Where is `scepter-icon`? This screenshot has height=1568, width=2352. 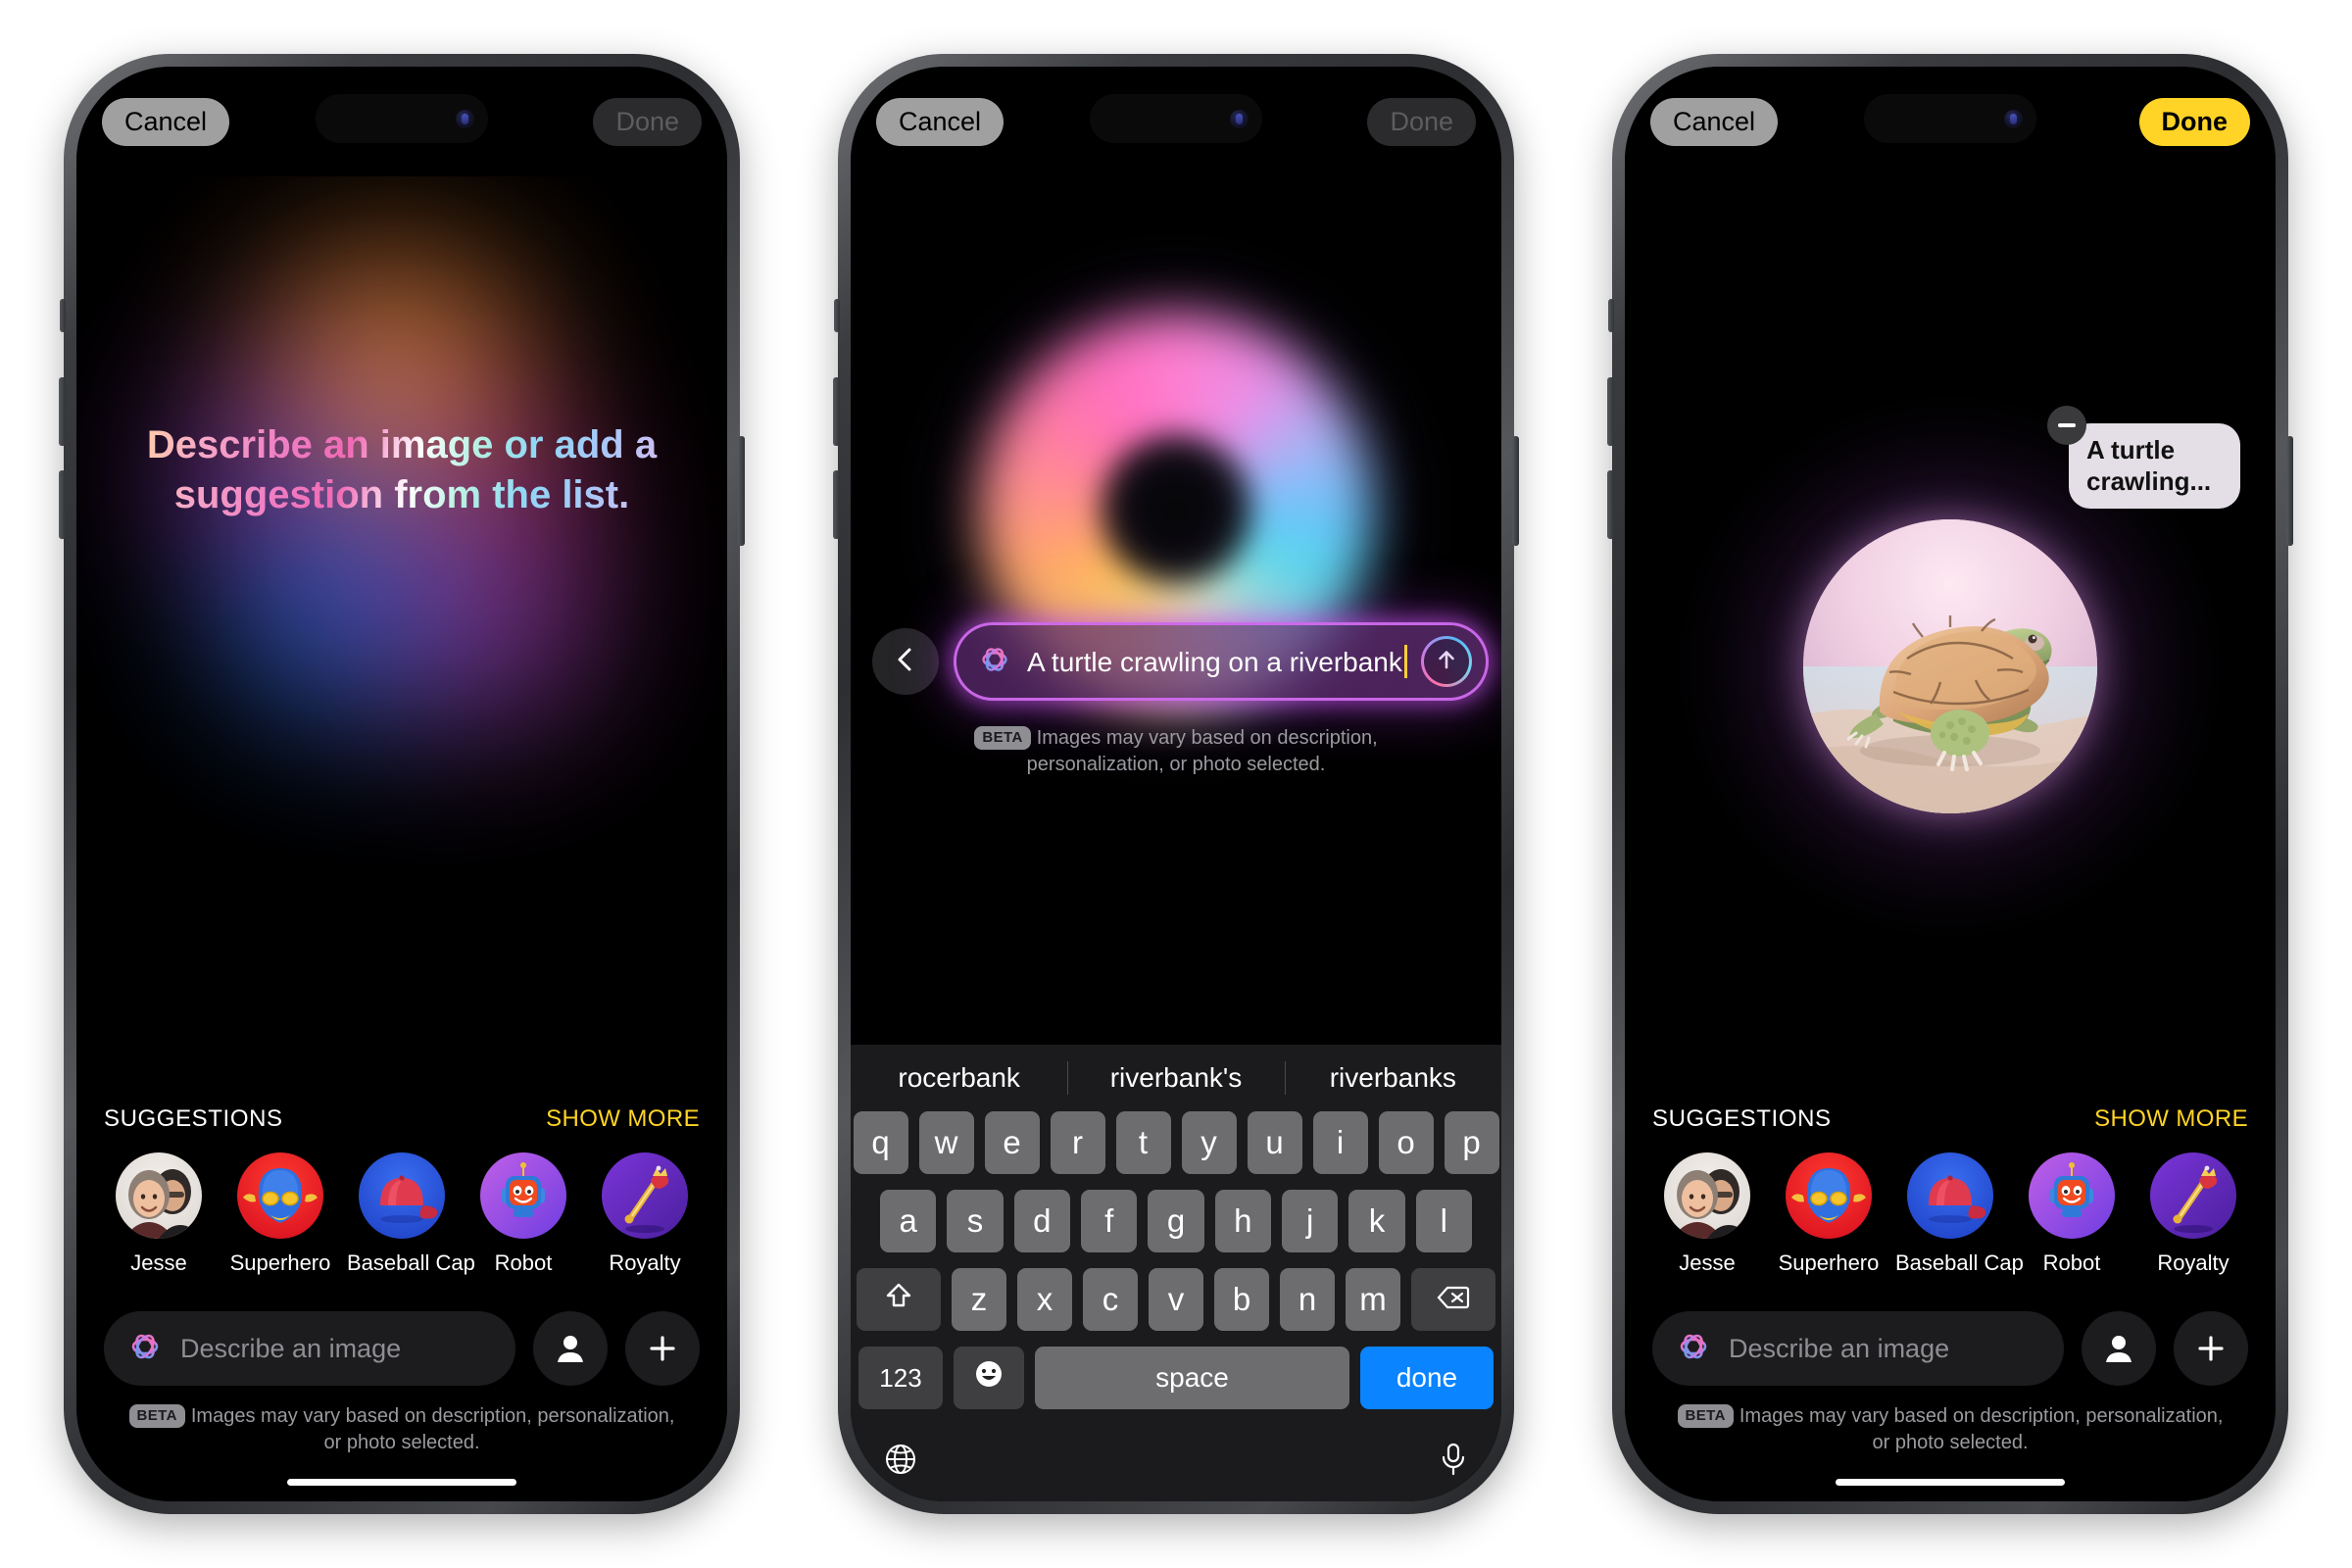 scepter-icon is located at coordinates (2193, 1195).